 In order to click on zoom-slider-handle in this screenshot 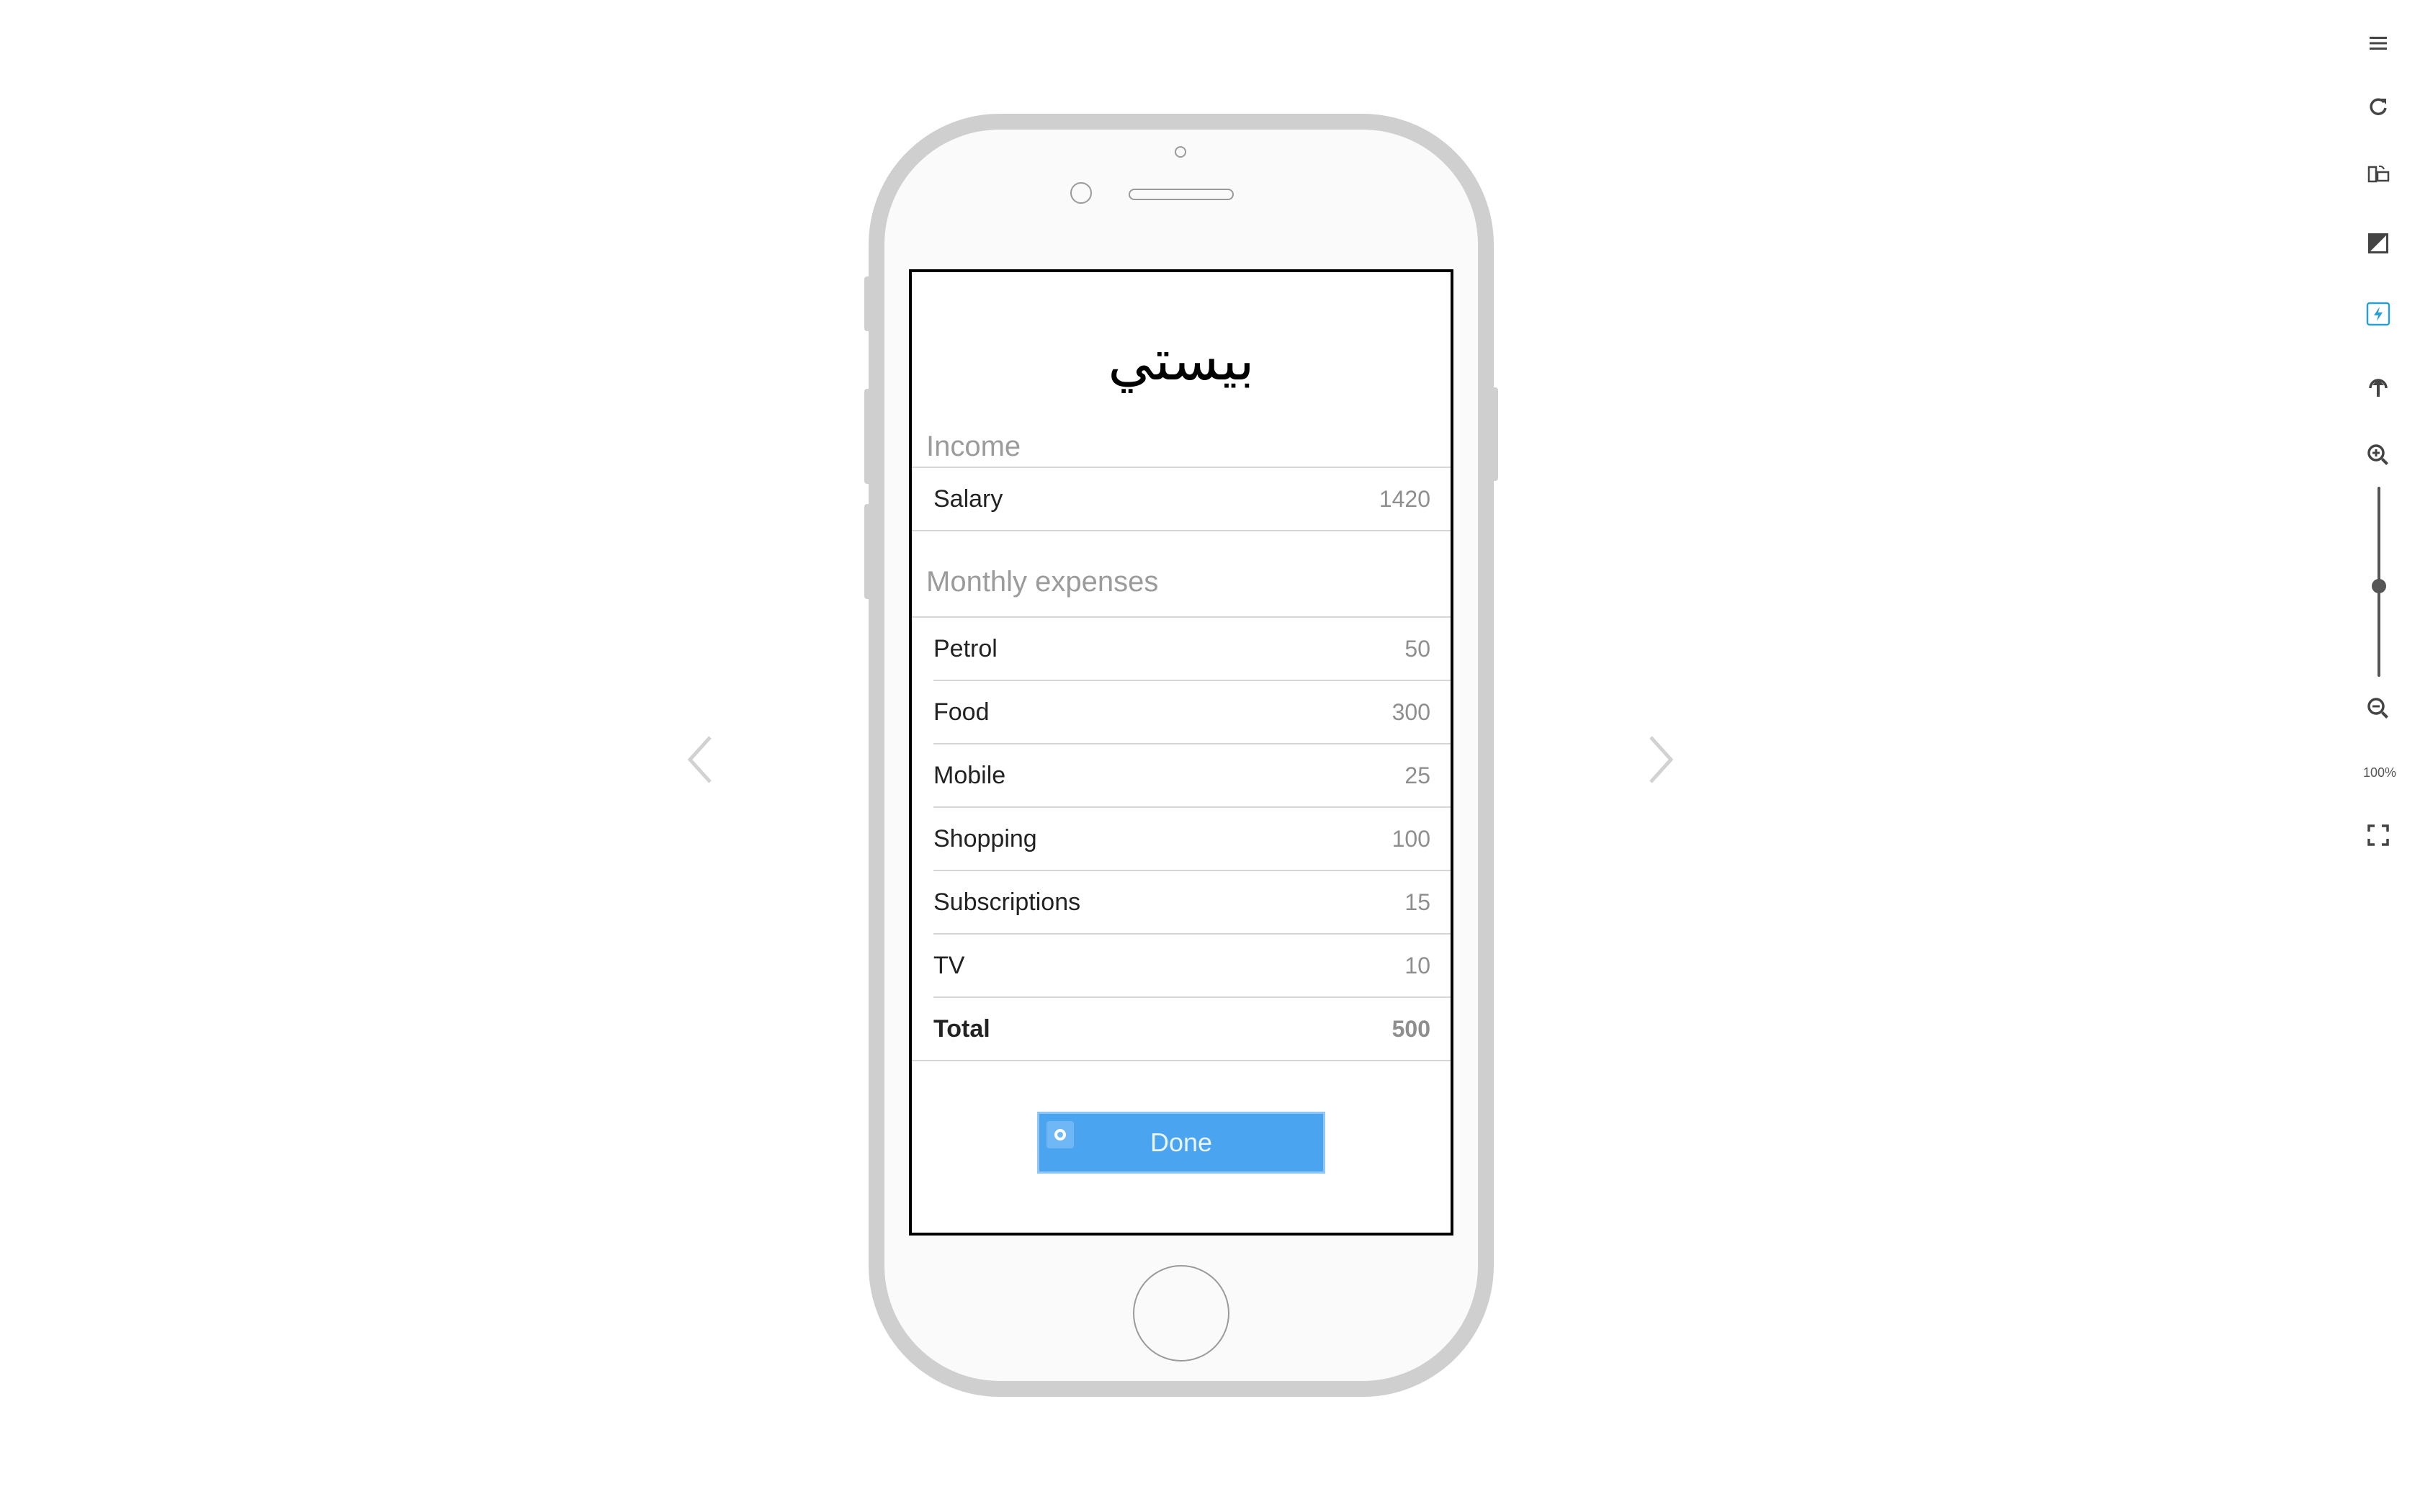, I will do `click(2379, 586)`.